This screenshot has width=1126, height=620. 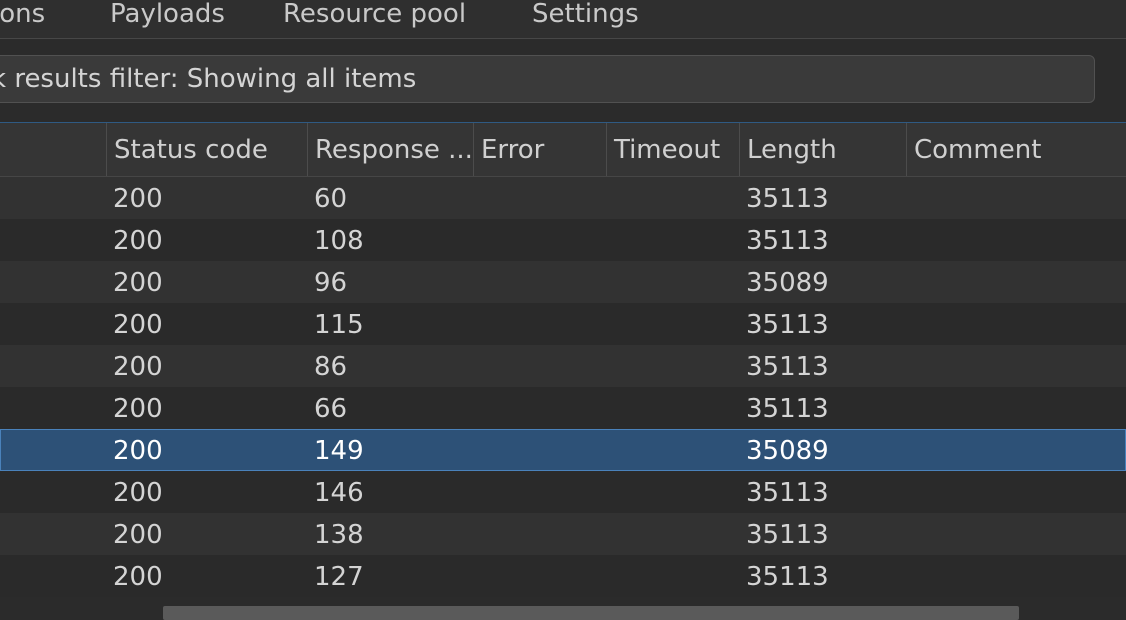 What do you see at coordinates (547, 79) in the screenshot?
I see `results-filter-bar: k results filter: Showing all items` at bounding box center [547, 79].